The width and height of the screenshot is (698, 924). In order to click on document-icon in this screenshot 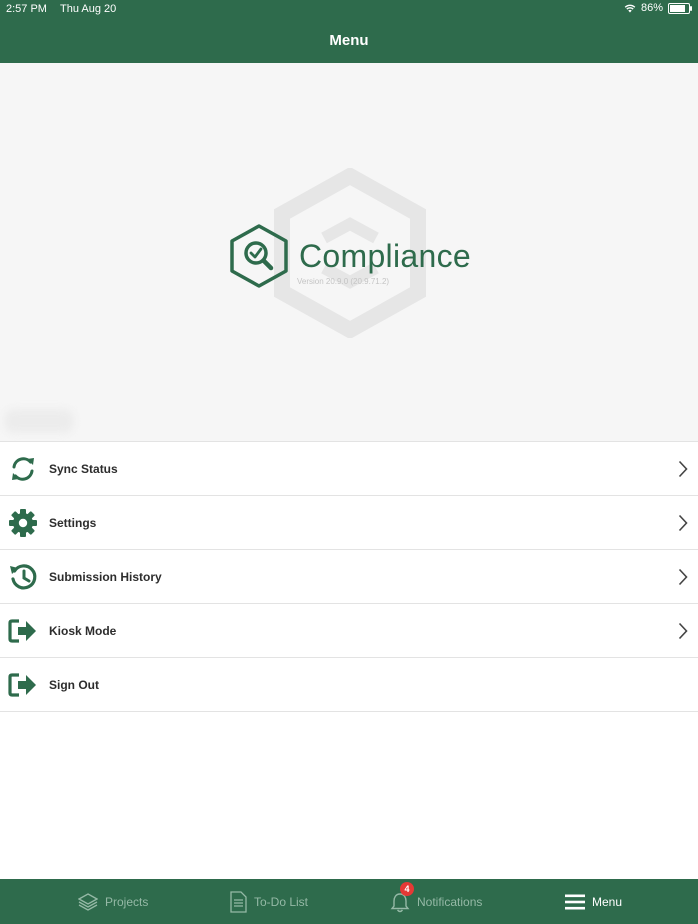, I will do `click(238, 901)`.